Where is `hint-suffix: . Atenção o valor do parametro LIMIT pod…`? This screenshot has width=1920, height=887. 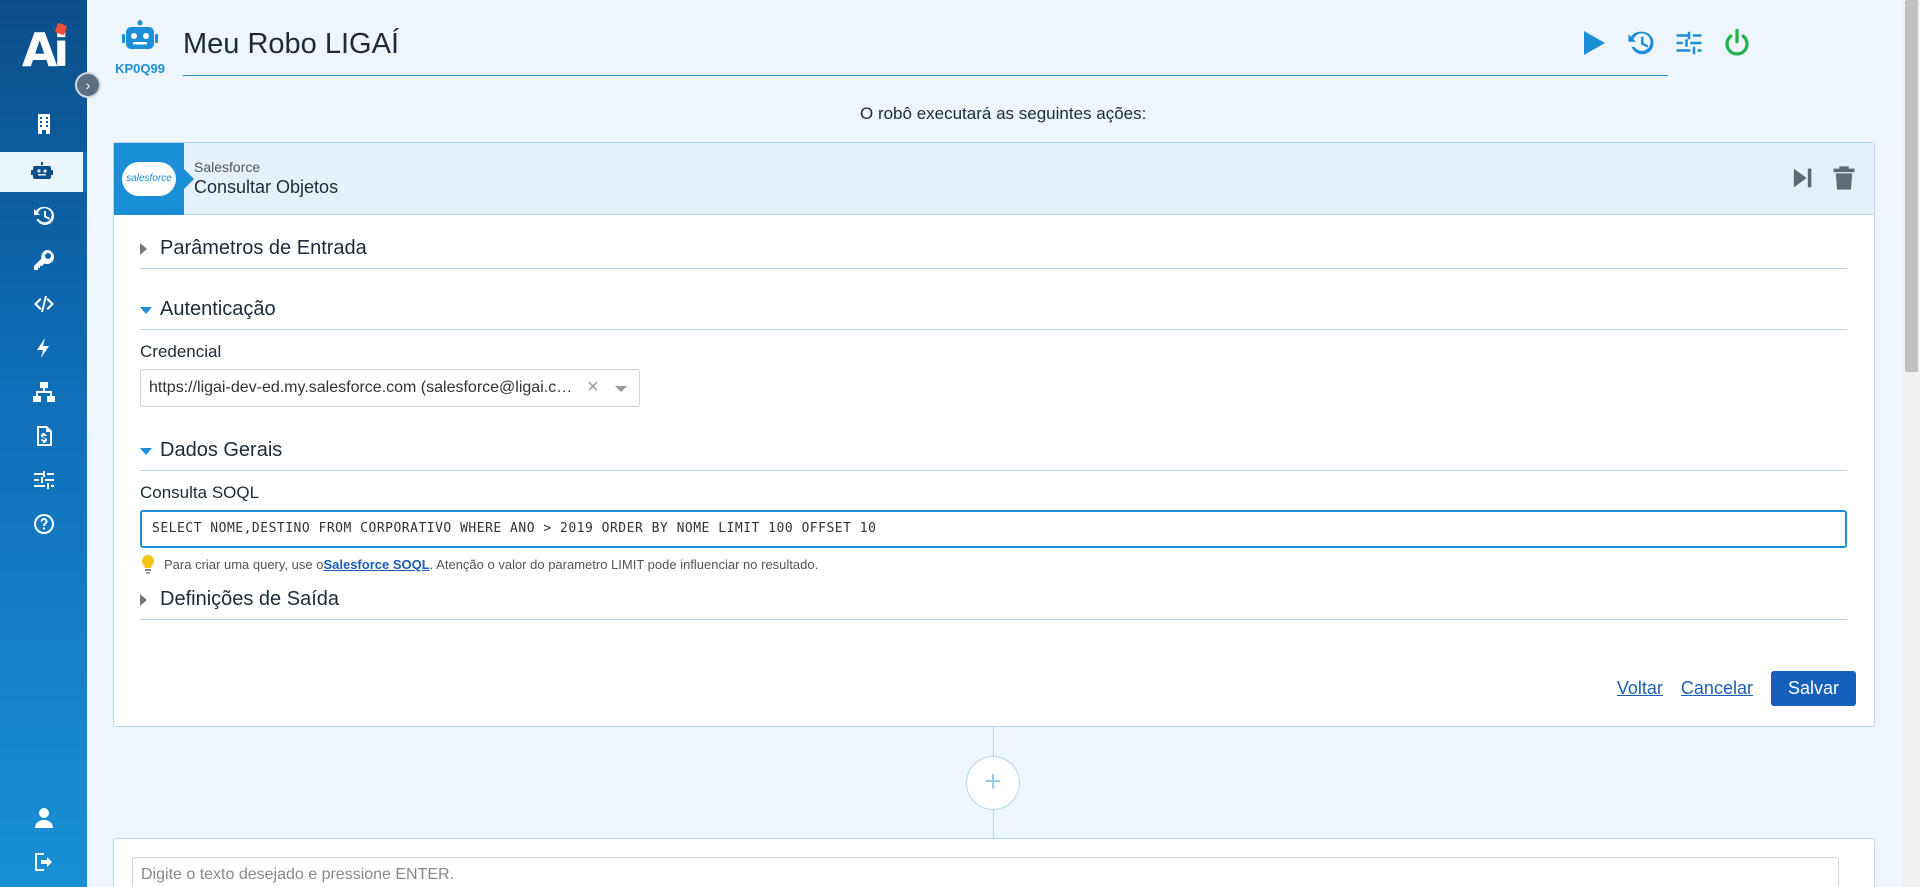 hint-suffix: . Atenção o valor do parametro LIMIT pod… is located at coordinates (624, 564).